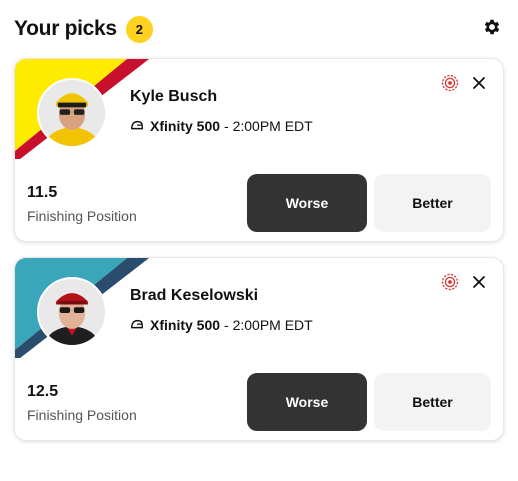  What do you see at coordinates (42, 192) in the screenshot?
I see `line-value: 11.5` at bounding box center [42, 192].